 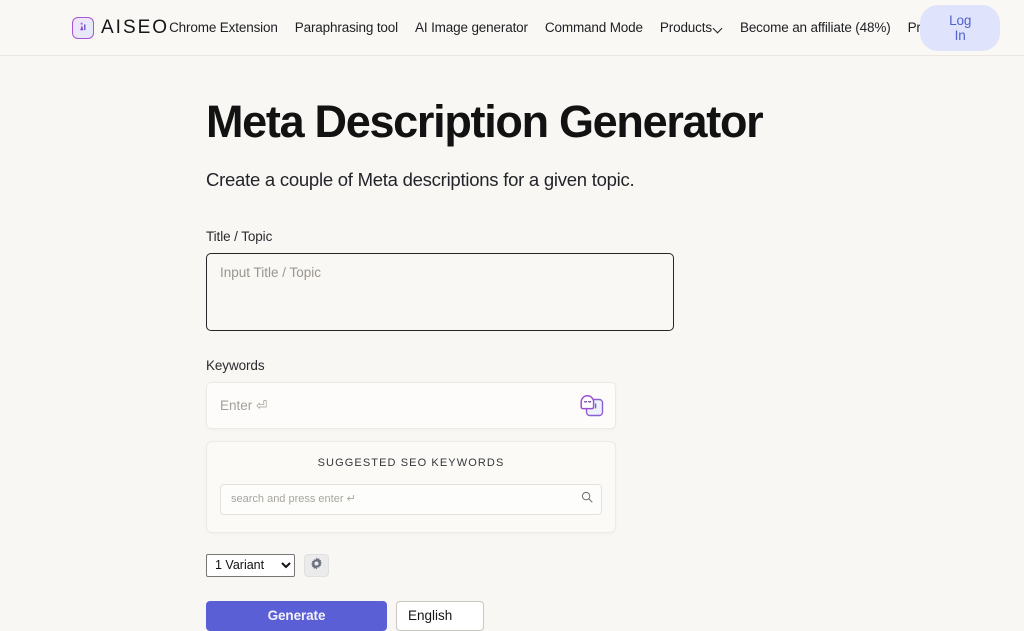 What do you see at coordinates (296, 615) in the screenshot?
I see `generate-button: Generate` at bounding box center [296, 615].